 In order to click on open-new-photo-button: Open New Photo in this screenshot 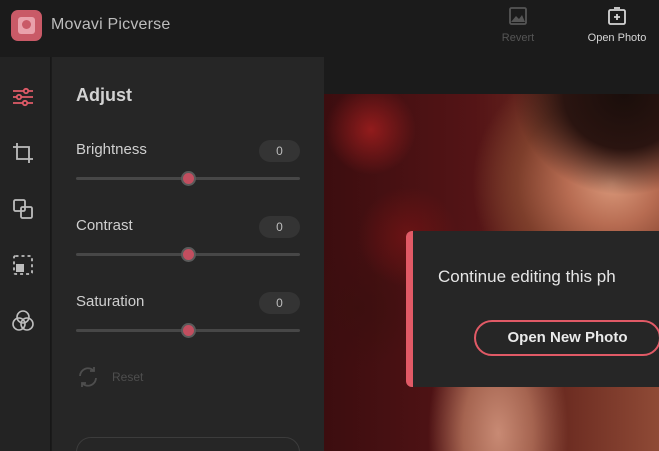, I will do `click(566, 338)`.